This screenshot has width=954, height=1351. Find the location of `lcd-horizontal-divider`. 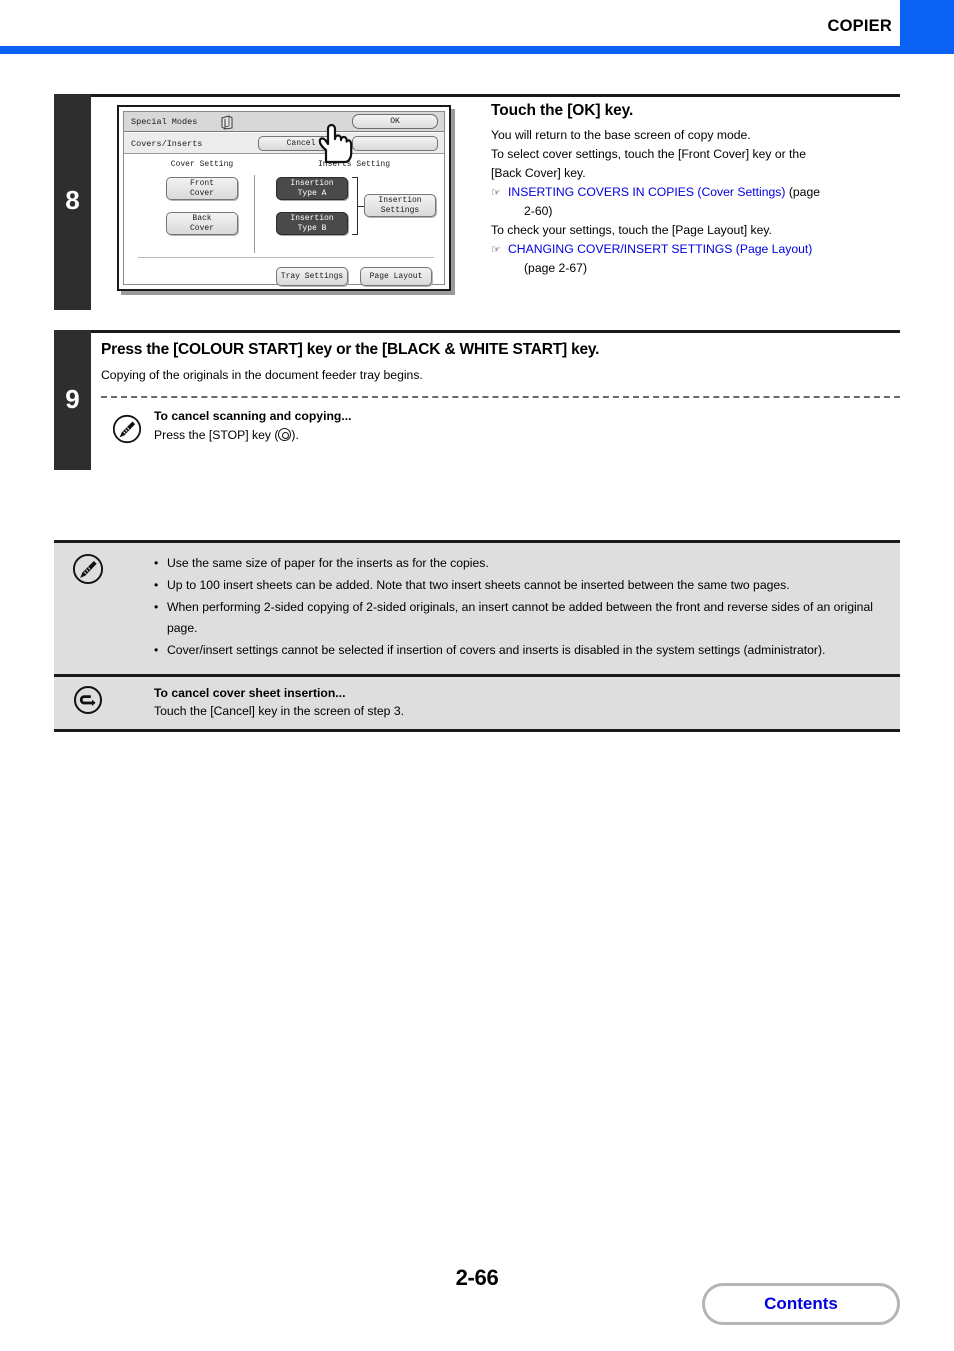

lcd-horizontal-divider is located at coordinates (286, 257).